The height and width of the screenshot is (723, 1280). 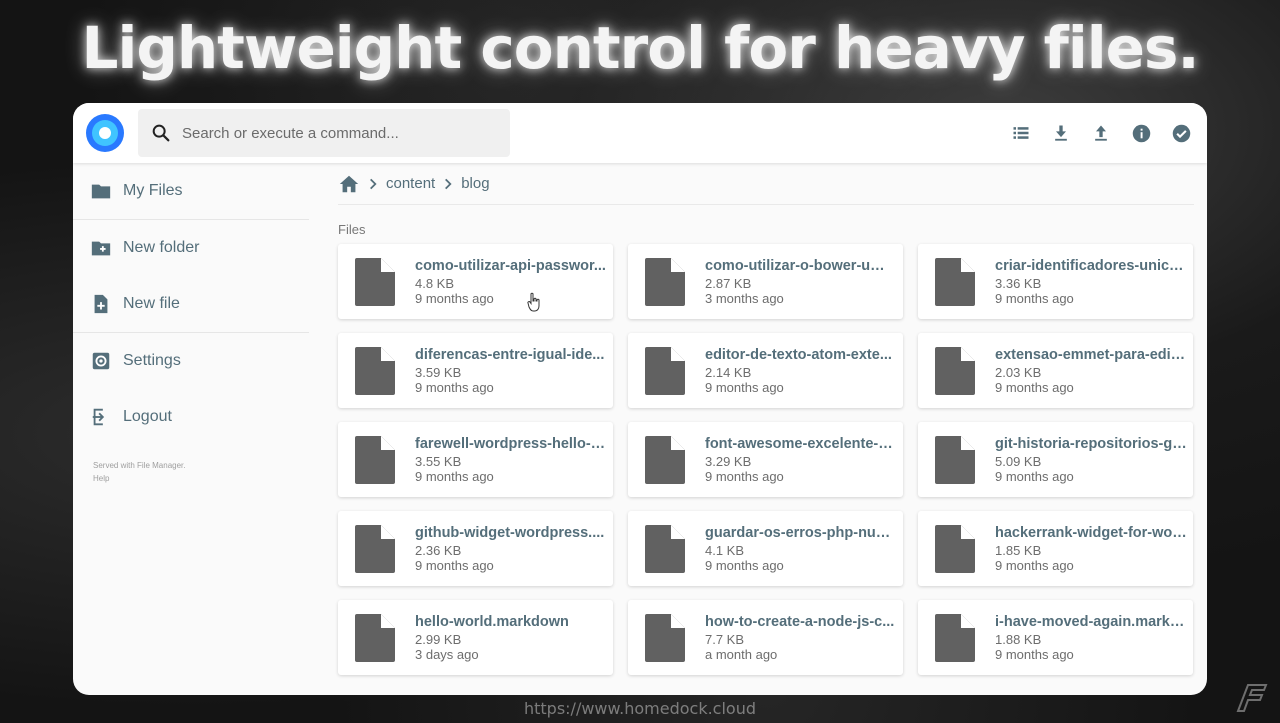 I want to click on check-circle-icon, so click(x=1181, y=133).